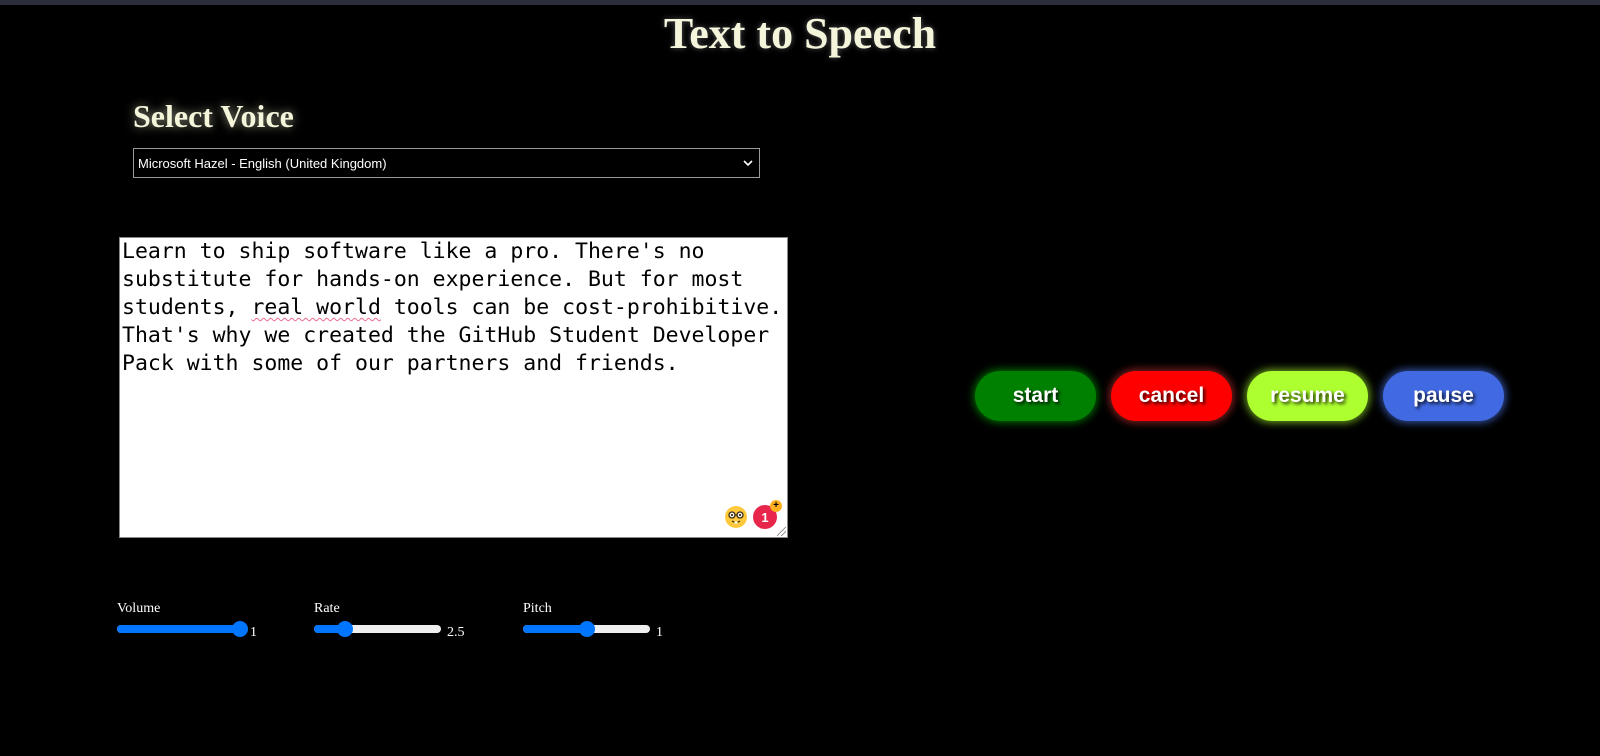 The image size is (1600, 756). What do you see at coordinates (316, 307) in the screenshot?
I see `spellcheck-flagged-text: real world` at bounding box center [316, 307].